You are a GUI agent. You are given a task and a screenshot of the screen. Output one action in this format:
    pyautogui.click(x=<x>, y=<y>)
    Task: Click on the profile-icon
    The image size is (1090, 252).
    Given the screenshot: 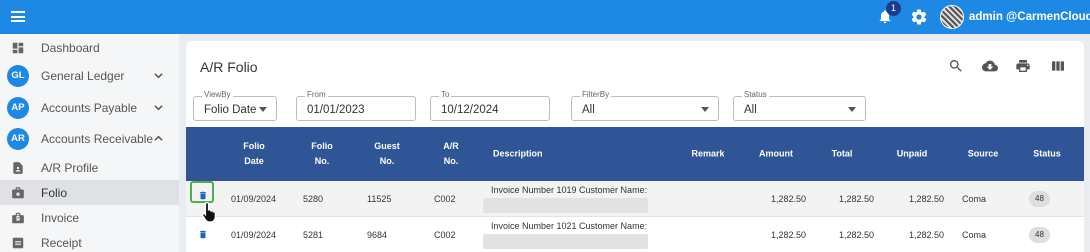 What is the action you would take?
    pyautogui.click(x=18, y=168)
    